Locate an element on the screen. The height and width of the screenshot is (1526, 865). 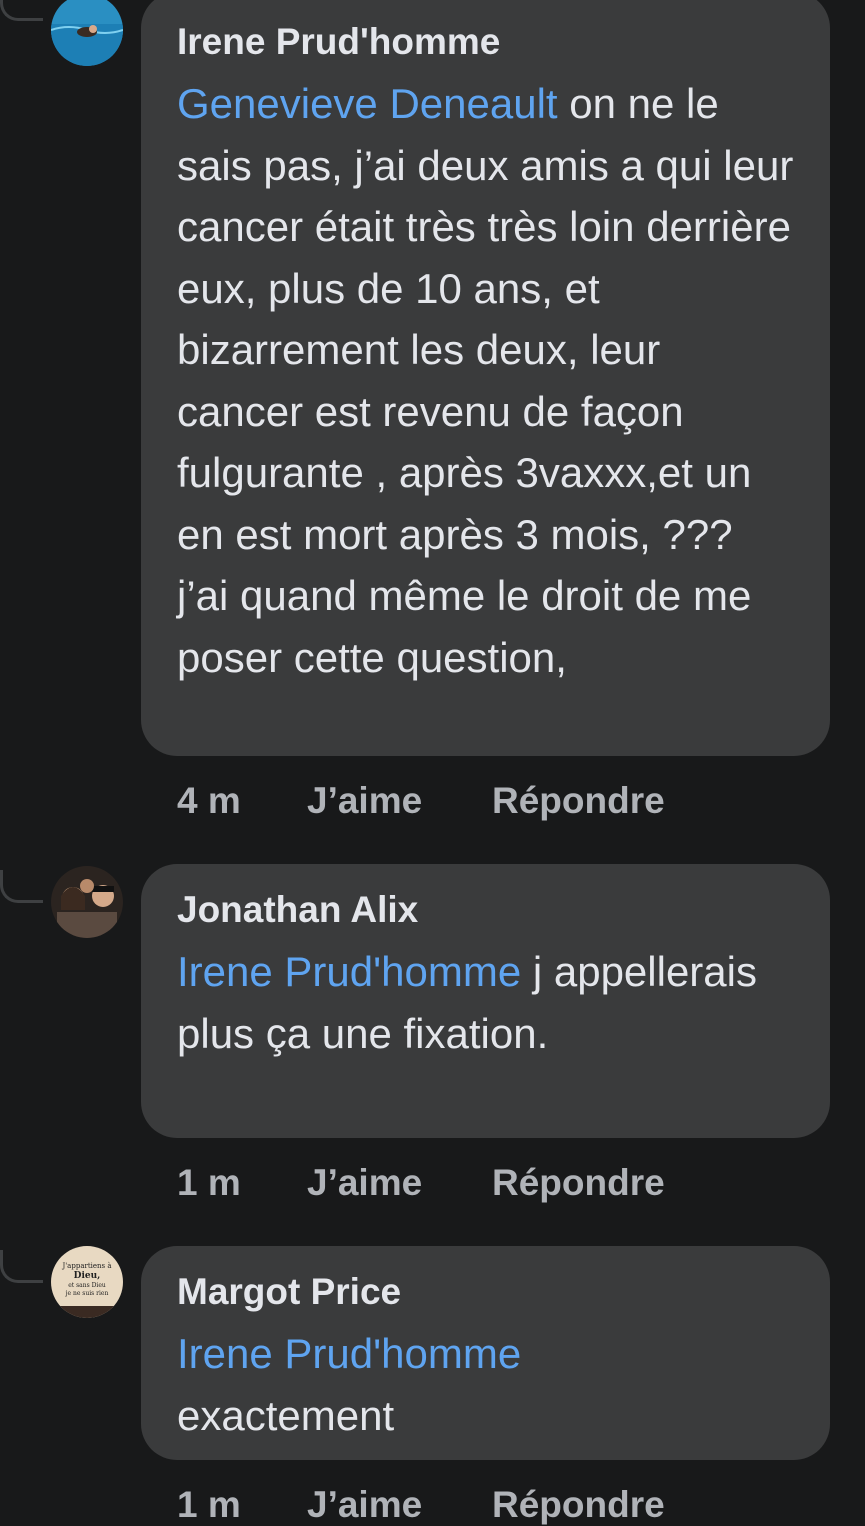
mention-link: Genevieve Deneault is located at coordinates (367, 103).